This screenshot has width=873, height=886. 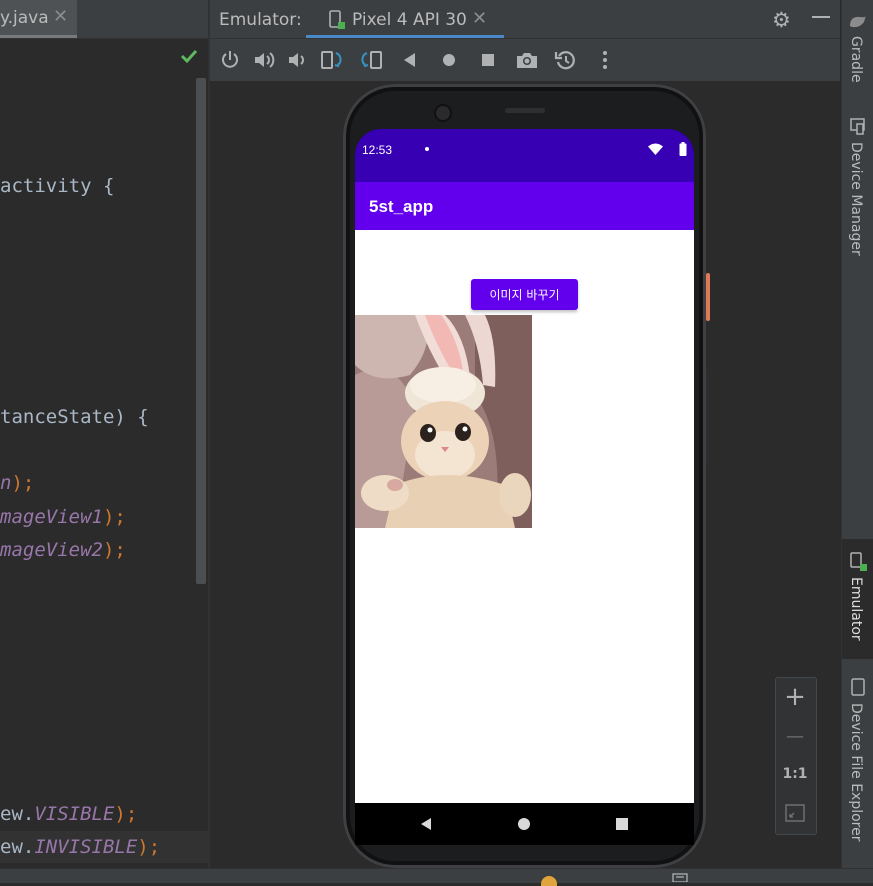 I want to click on snapshot-icon, so click(x=566, y=60).